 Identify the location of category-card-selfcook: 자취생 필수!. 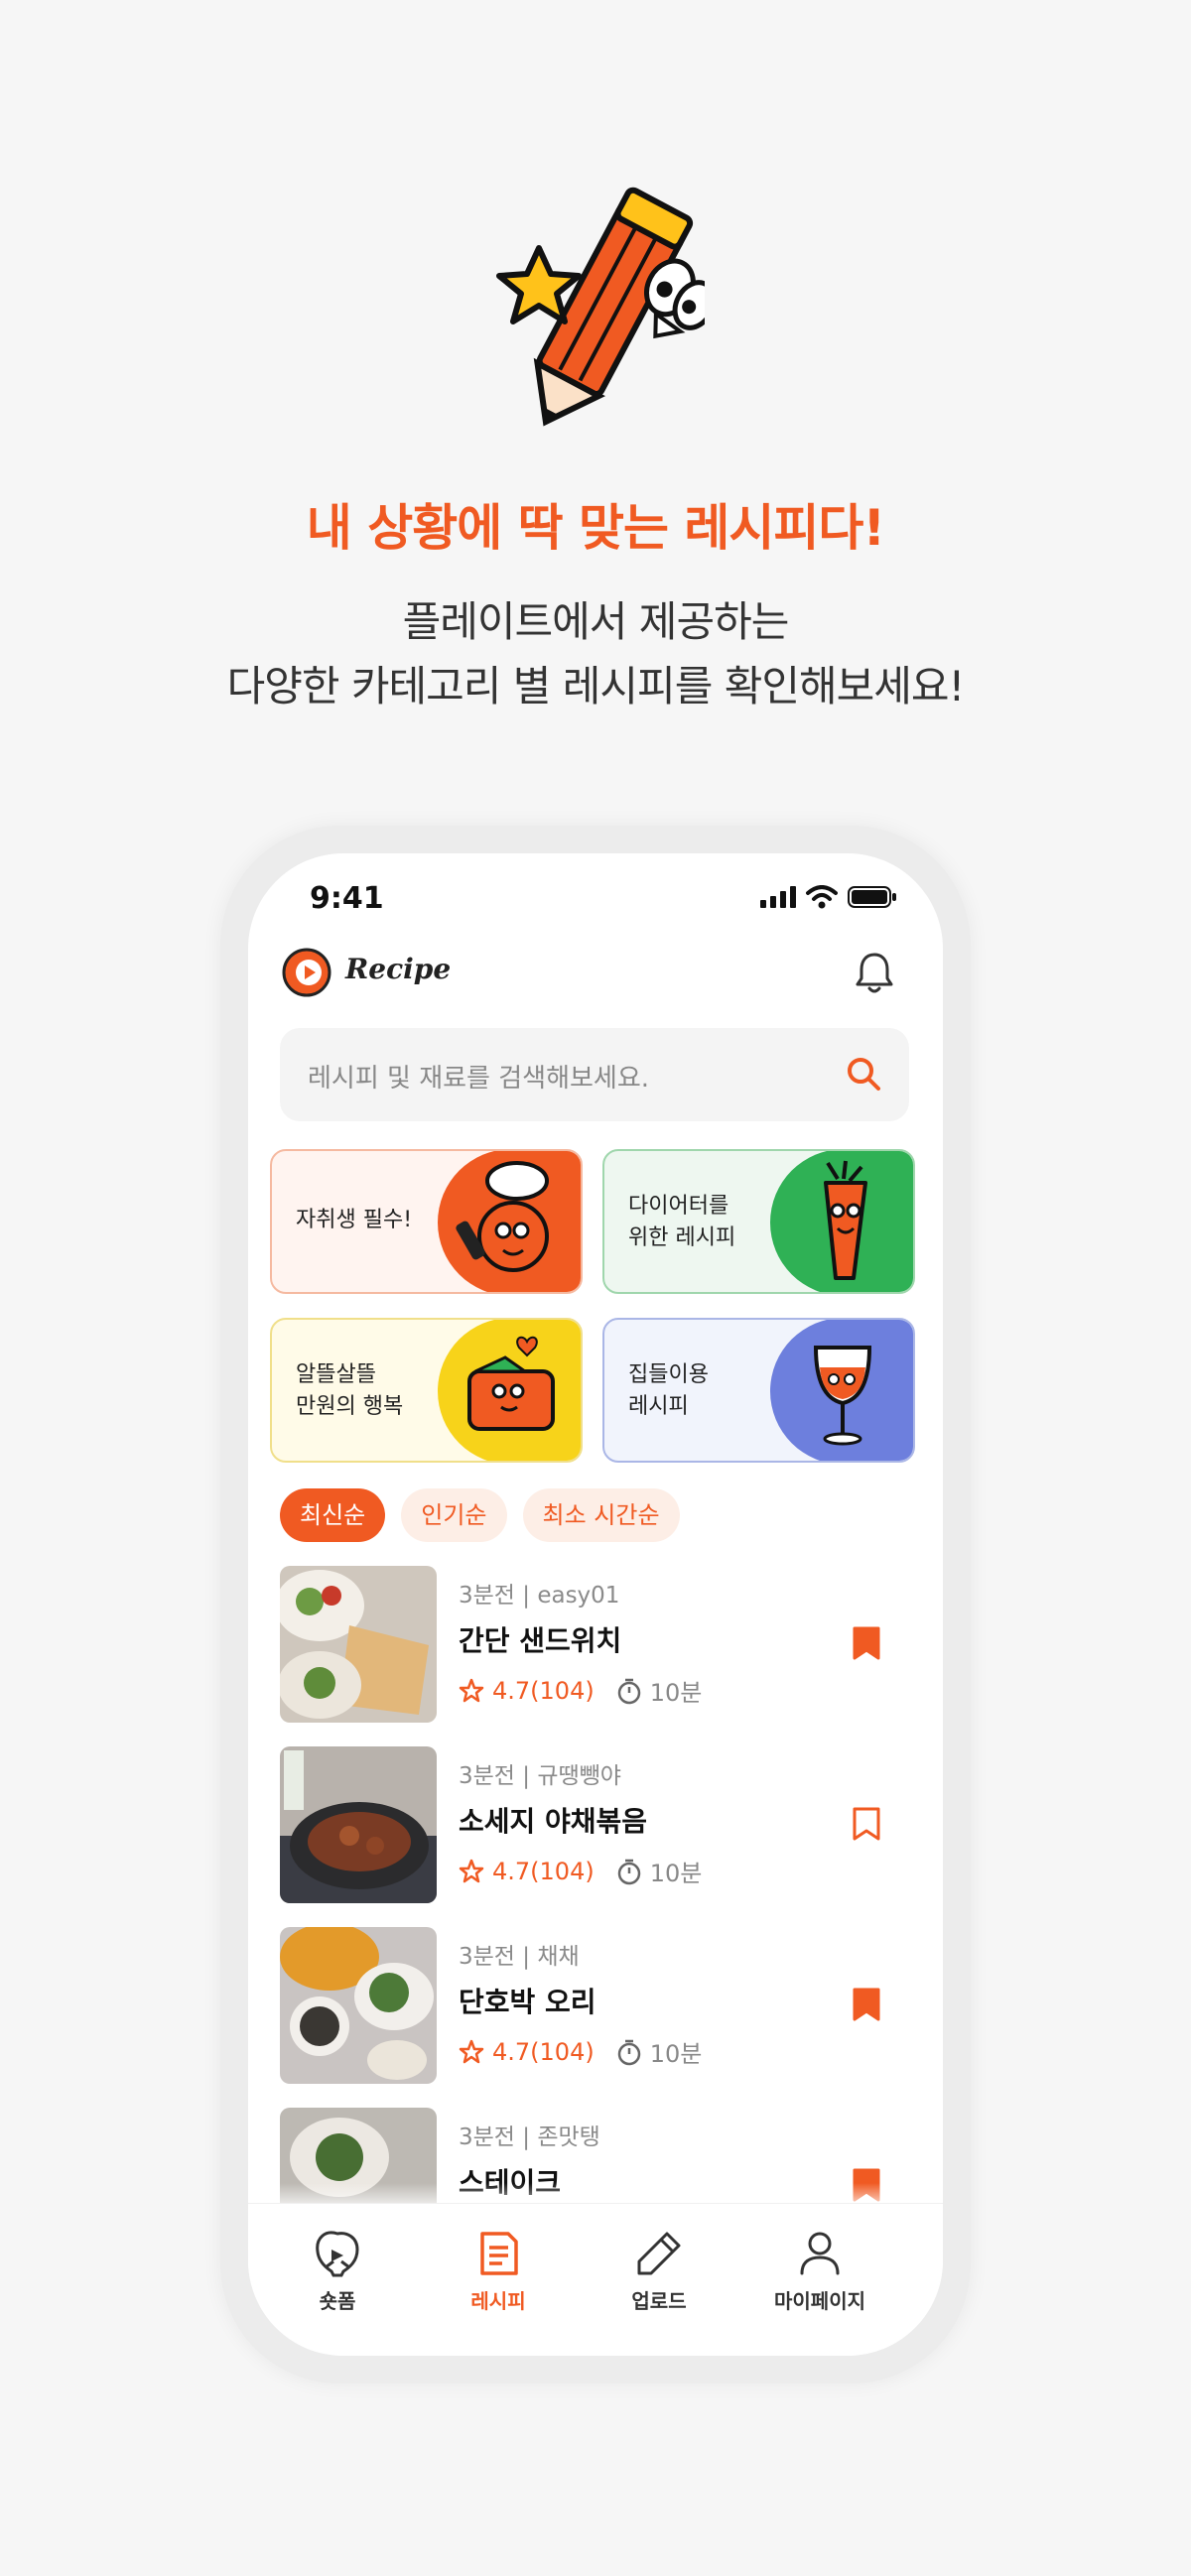
(427, 1222).